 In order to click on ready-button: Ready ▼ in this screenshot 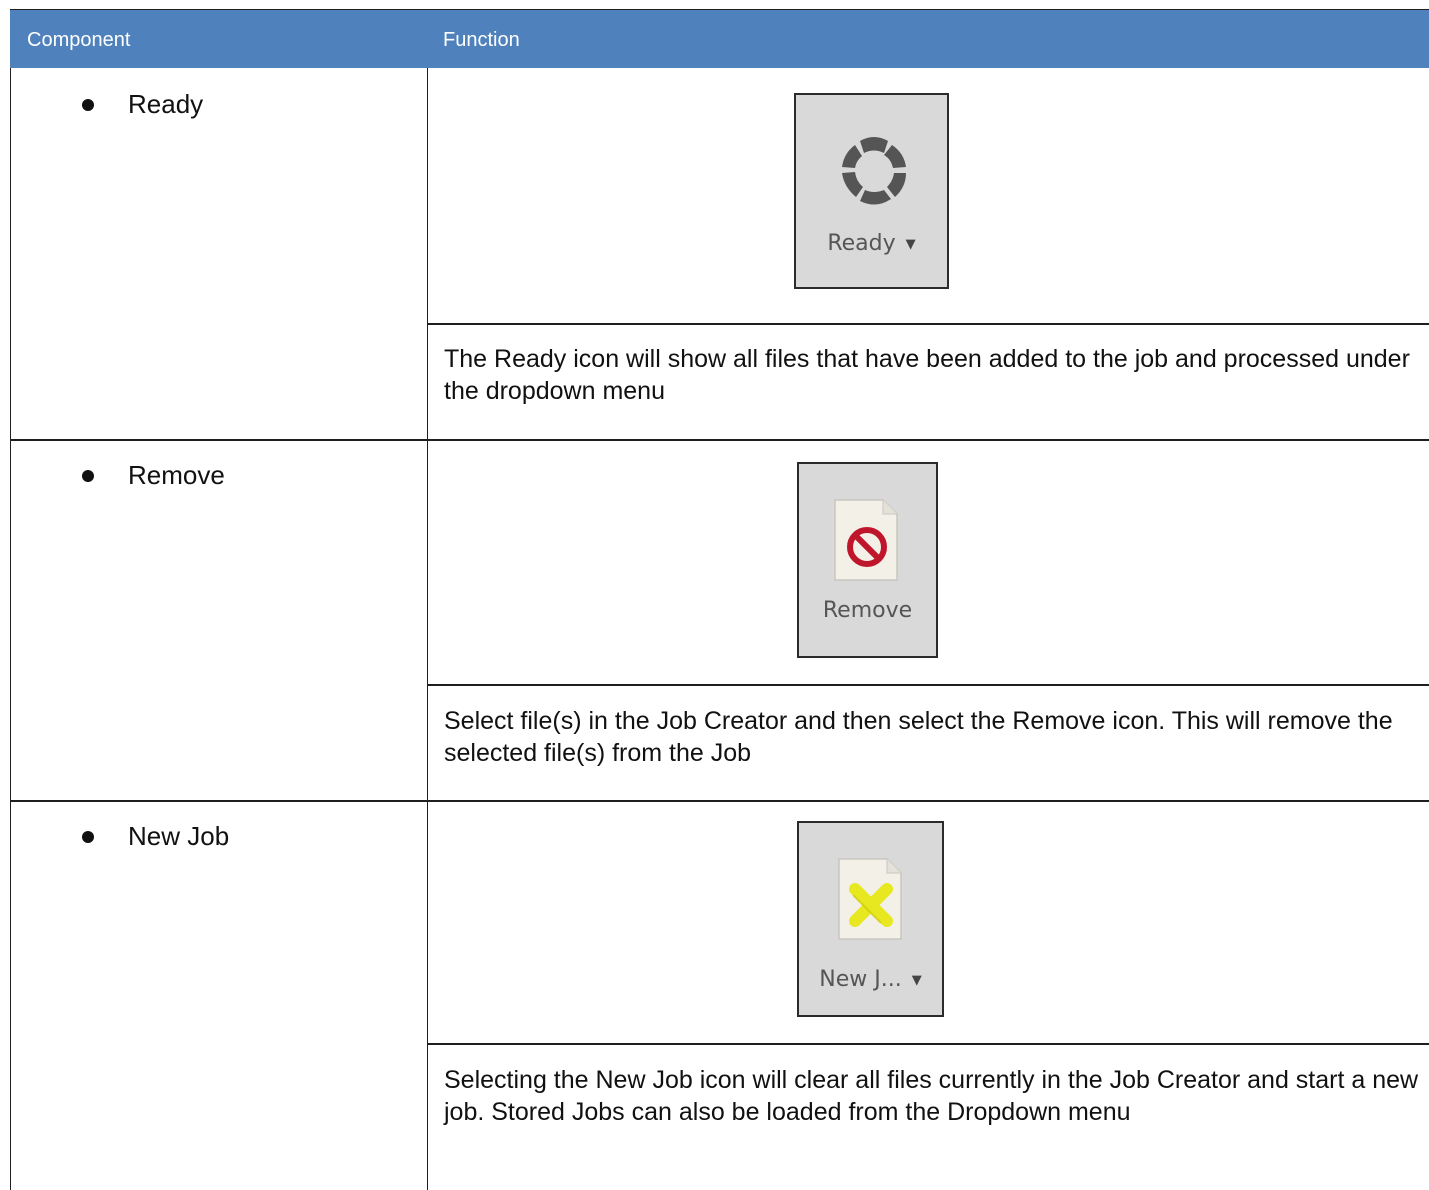, I will do `click(871, 191)`.